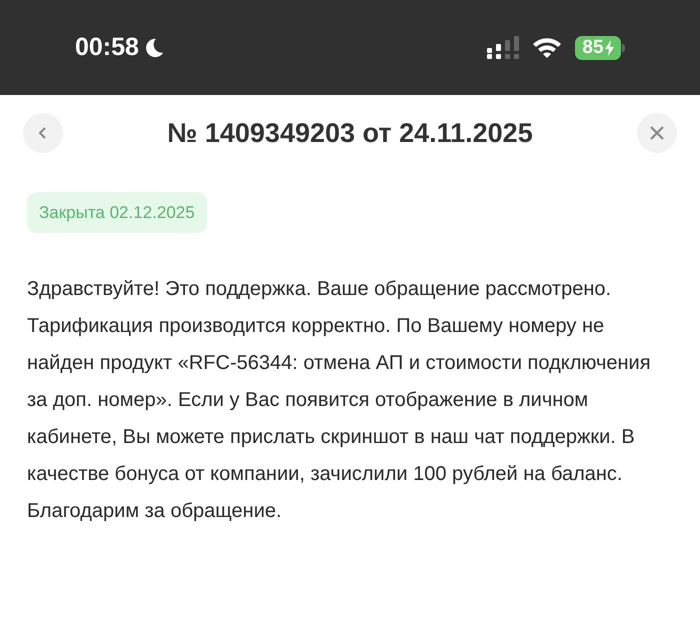  What do you see at coordinates (547, 48) in the screenshot?
I see `wifi-icon` at bounding box center [547, 48].